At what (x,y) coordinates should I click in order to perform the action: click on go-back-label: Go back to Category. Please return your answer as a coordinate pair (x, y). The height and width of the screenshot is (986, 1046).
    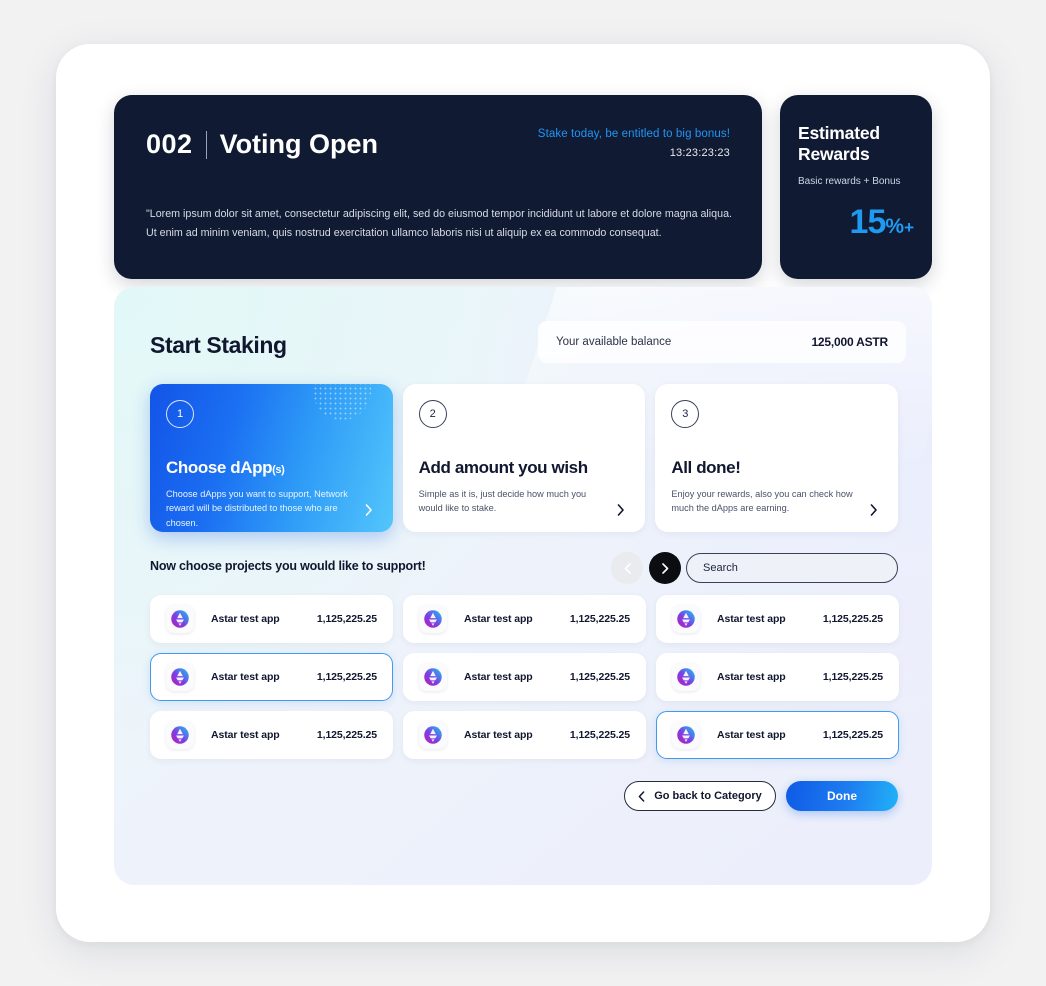
    Looking at the image, I should click on (708, 796).